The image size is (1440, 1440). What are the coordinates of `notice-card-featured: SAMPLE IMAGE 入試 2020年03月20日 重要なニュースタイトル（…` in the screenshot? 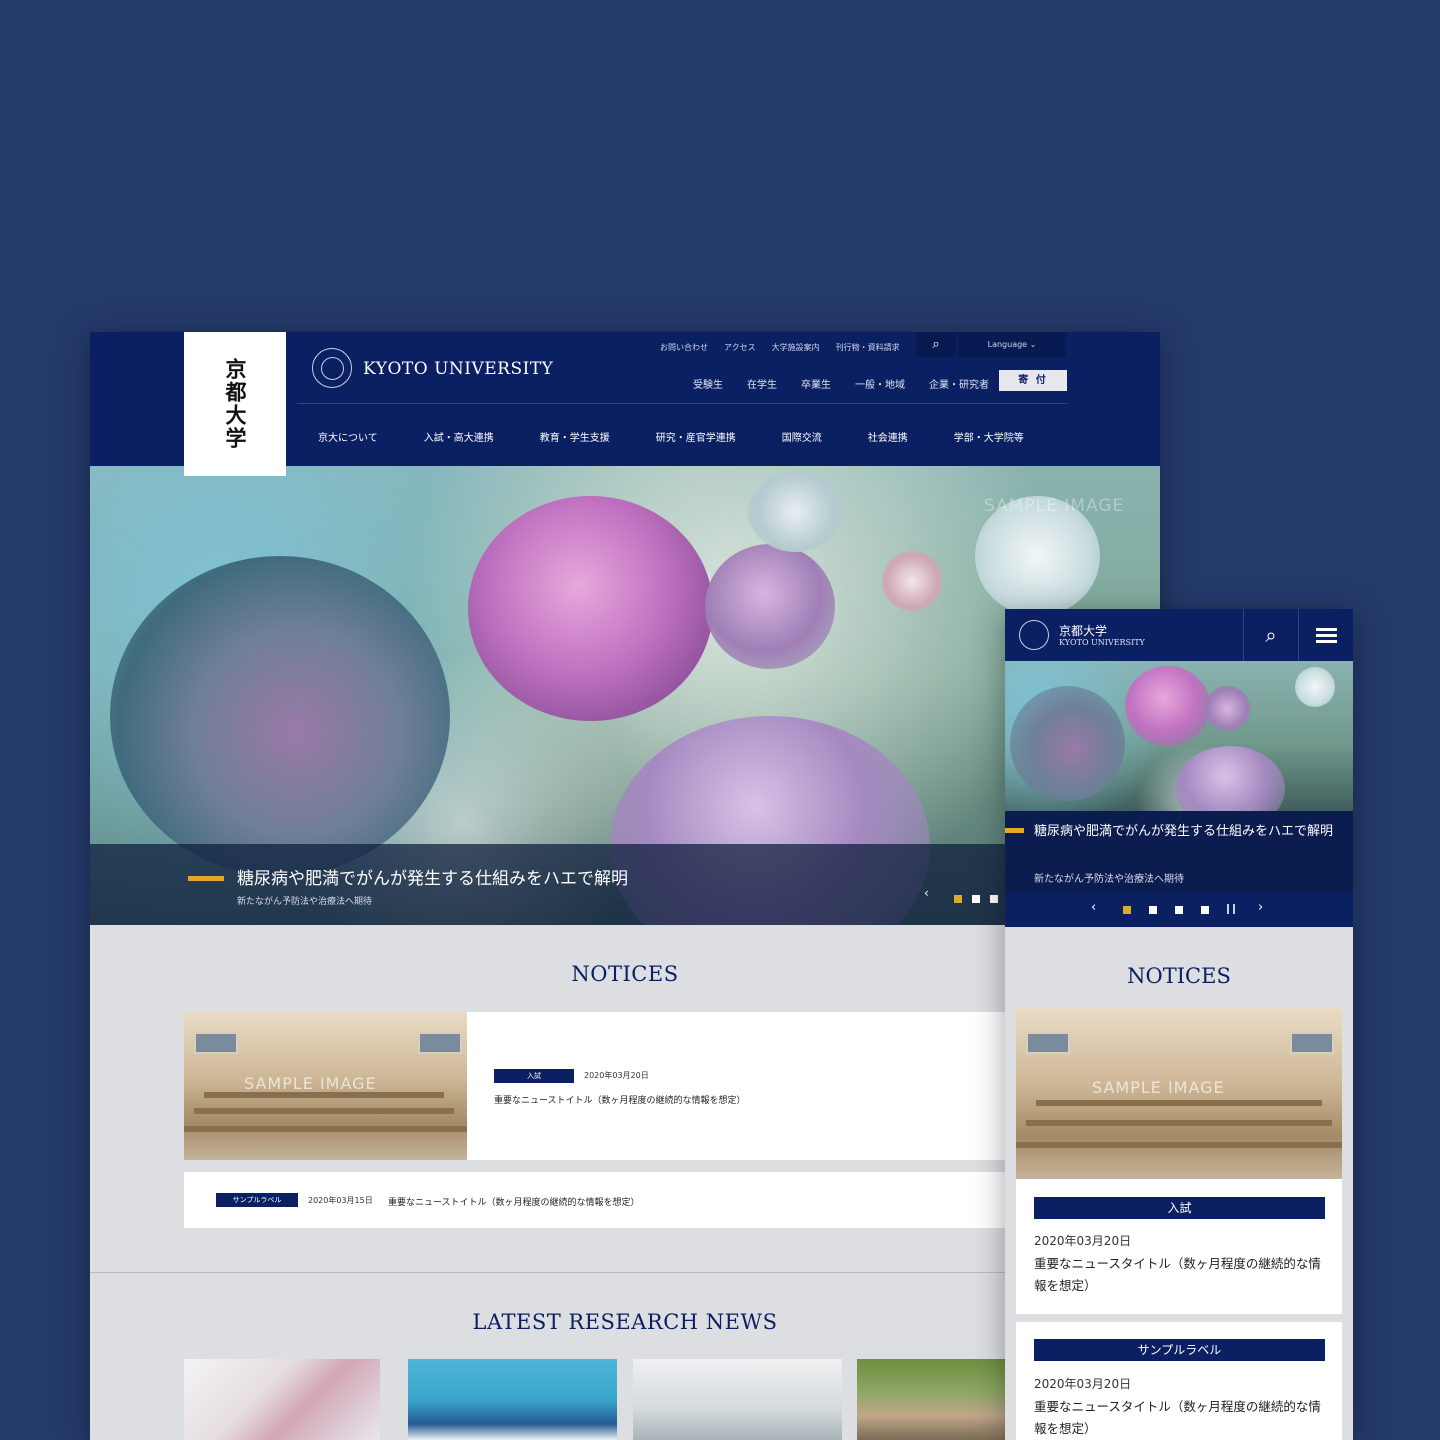 It's located at (1179, 1161).